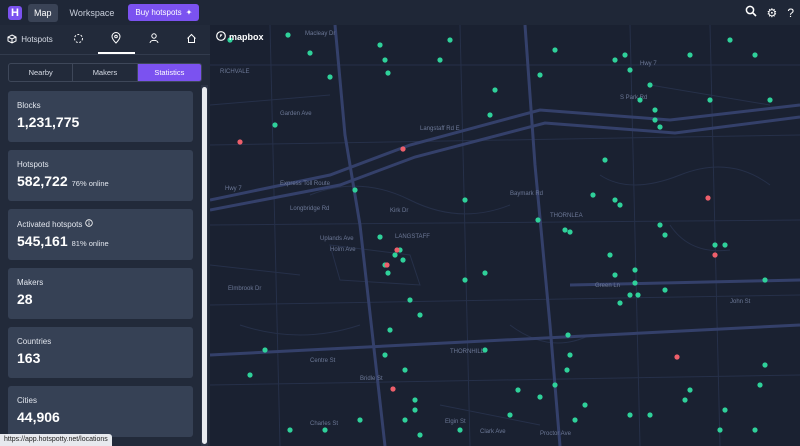 This screenshot has height=446, width=800. What do you see at coordinates (15, 12) in the screenshot?
I see `app-logo: H` at bounding box center [15, 12].